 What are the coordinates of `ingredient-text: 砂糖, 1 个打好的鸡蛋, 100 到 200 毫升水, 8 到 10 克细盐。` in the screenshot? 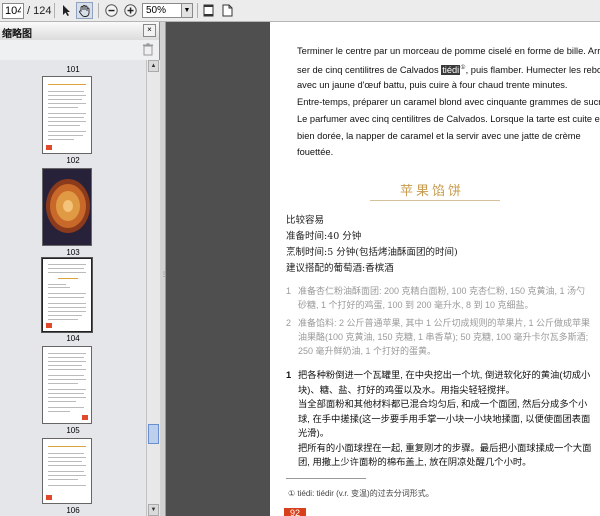 It's located at (416, 305).